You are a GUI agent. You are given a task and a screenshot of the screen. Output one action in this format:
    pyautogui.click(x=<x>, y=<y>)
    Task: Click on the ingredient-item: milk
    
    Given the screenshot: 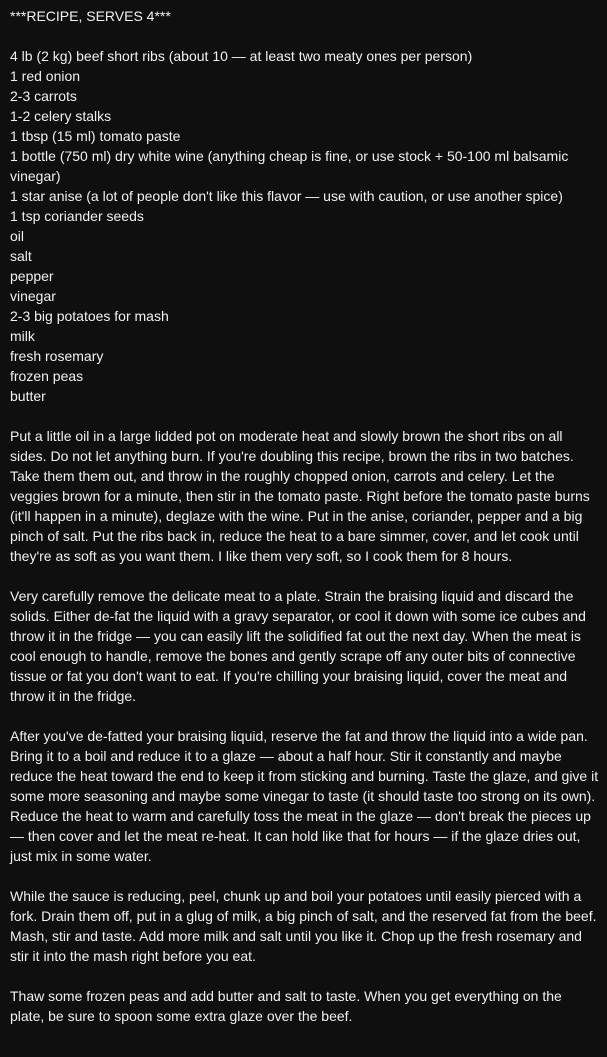 What is the action you would take?
    pyautogui.click(x=22, y=336)
    